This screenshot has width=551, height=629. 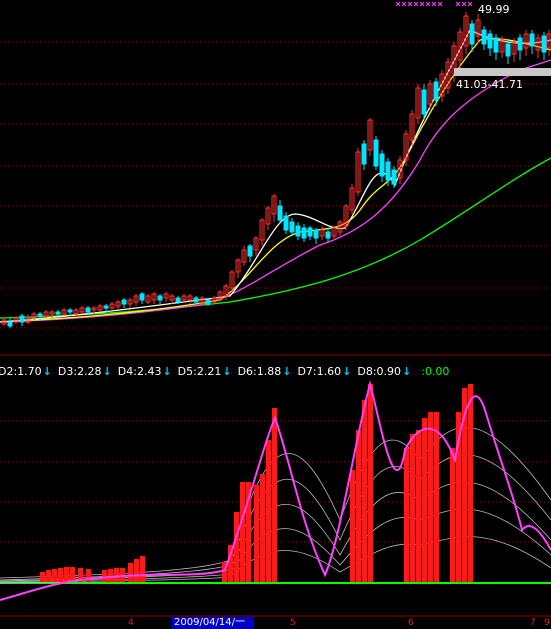 I want to click on indicator-d4: D4:2.43↓, so click(x=144, y=371).